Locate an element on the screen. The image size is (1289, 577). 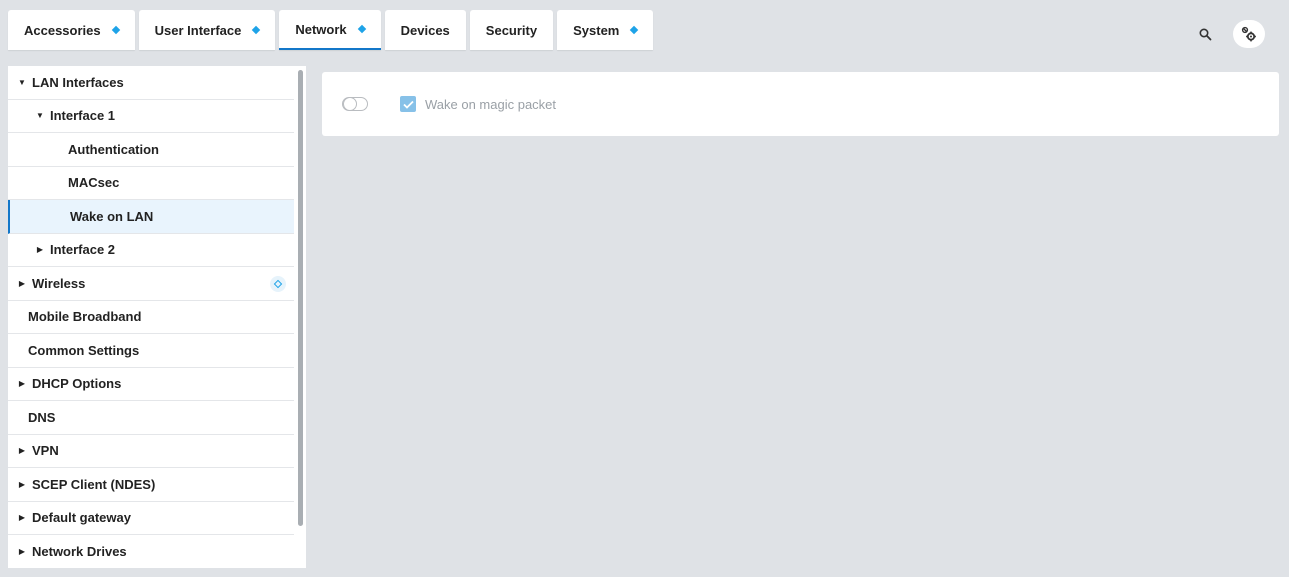
tree-item-label: Mobile Broadband is located at coordinates (85, 317).